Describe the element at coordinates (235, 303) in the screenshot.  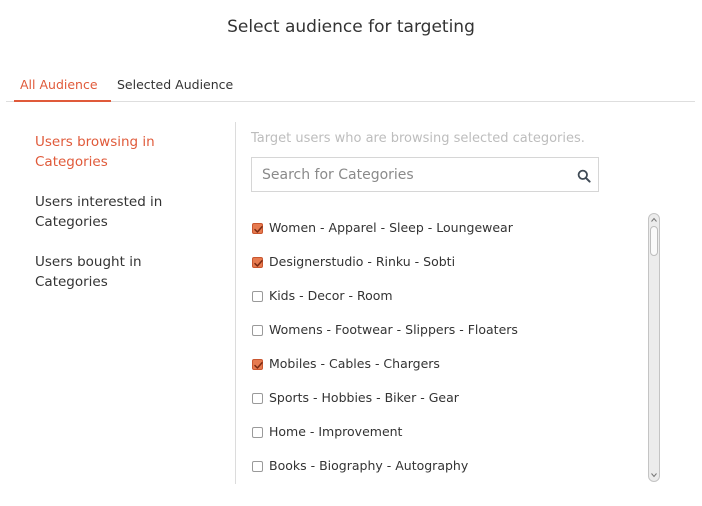
I see `vertical-divider` at that location.